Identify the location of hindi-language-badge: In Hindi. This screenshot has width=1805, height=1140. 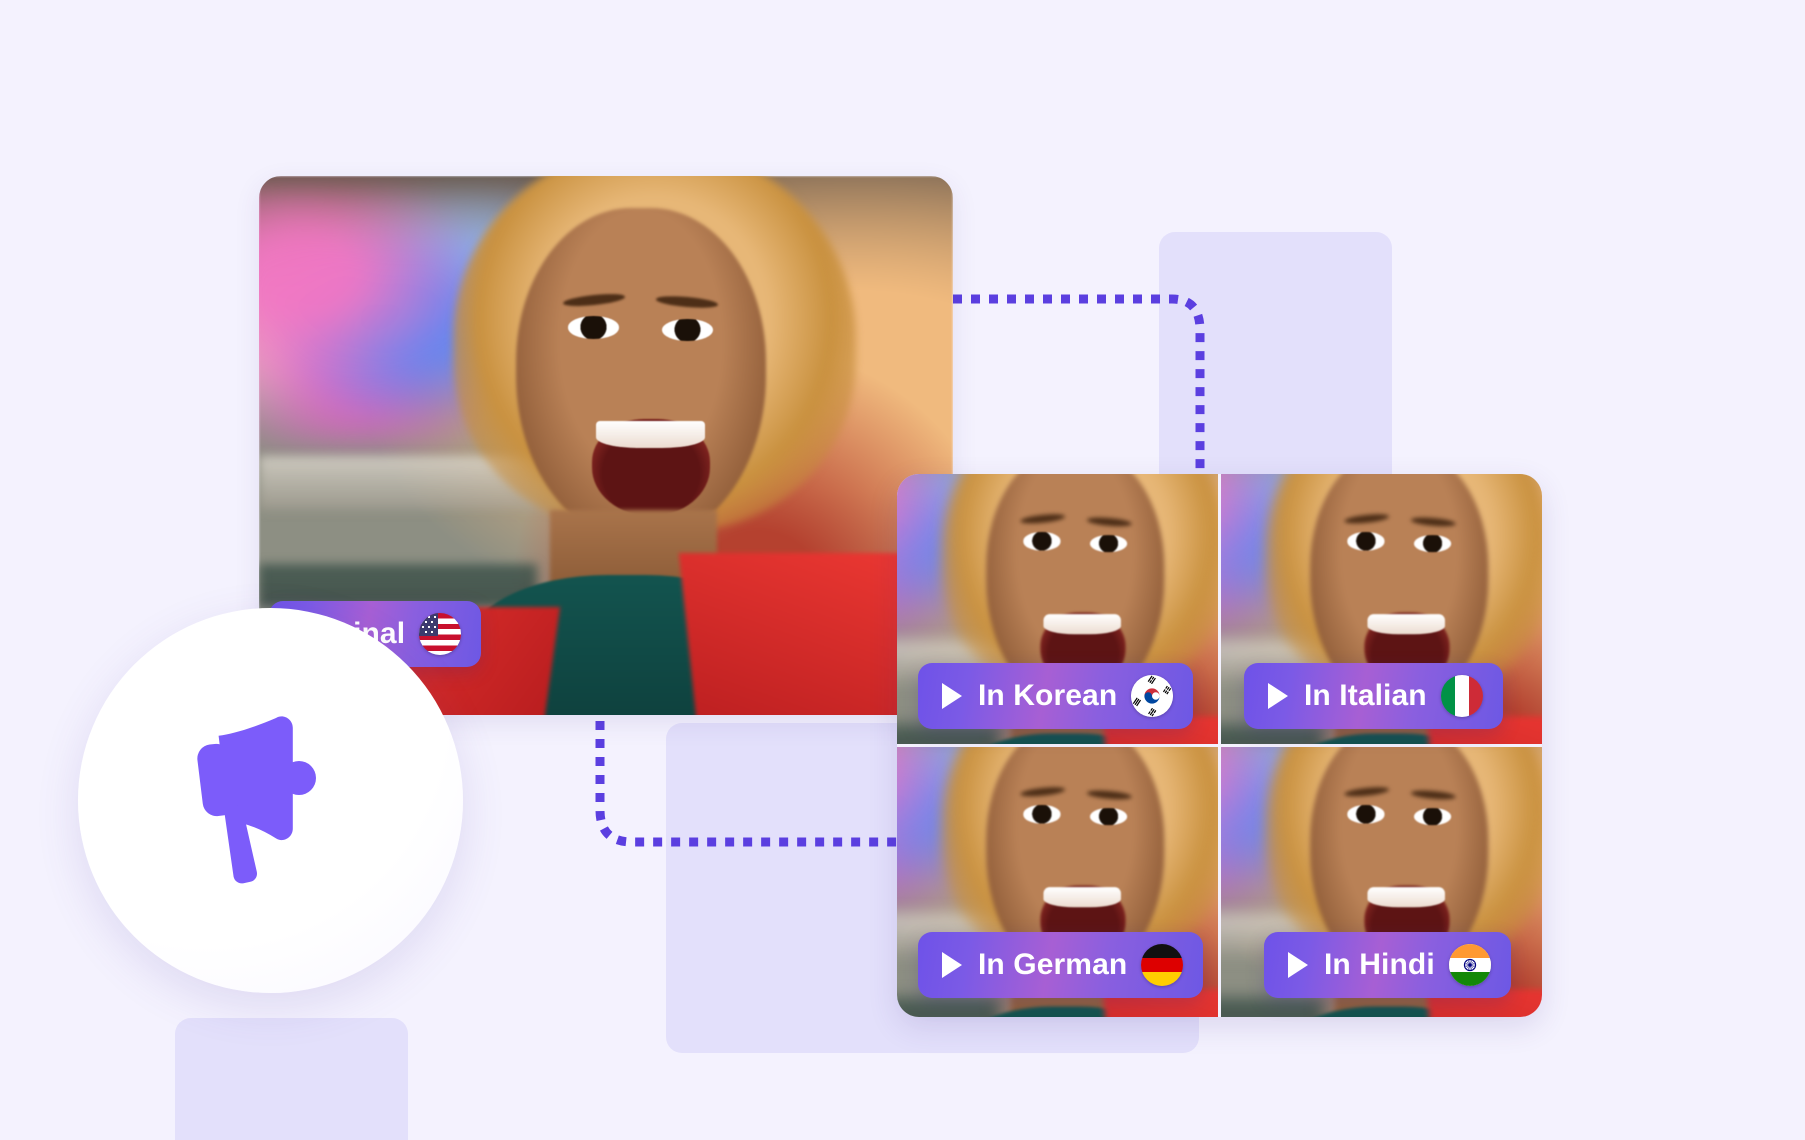
(1387, 965).